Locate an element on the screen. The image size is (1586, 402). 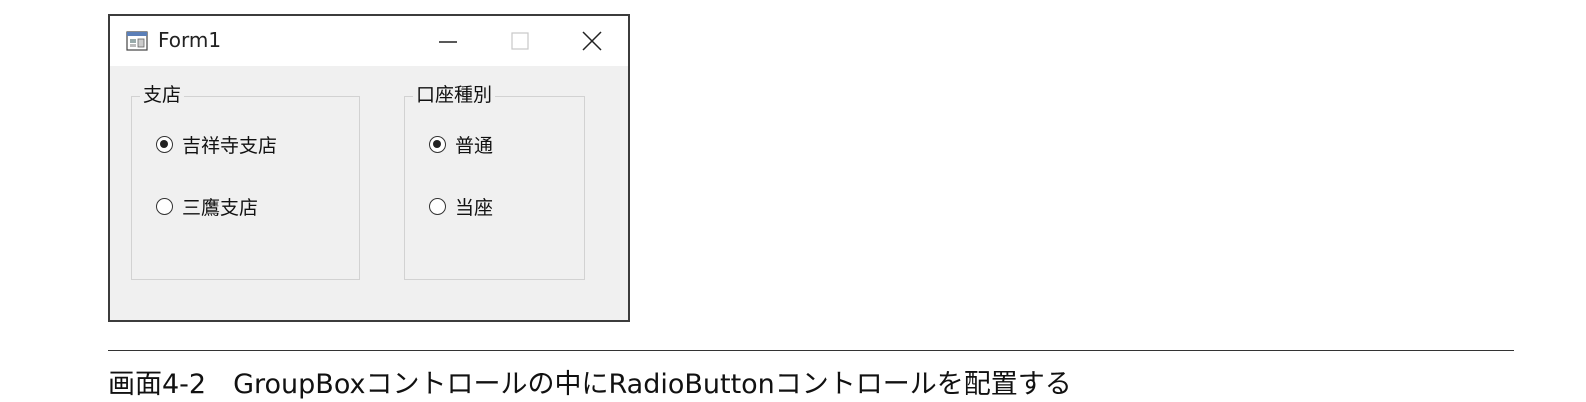
radio-mitaka: 三鷹支店 is located at coordinates (207, 206).